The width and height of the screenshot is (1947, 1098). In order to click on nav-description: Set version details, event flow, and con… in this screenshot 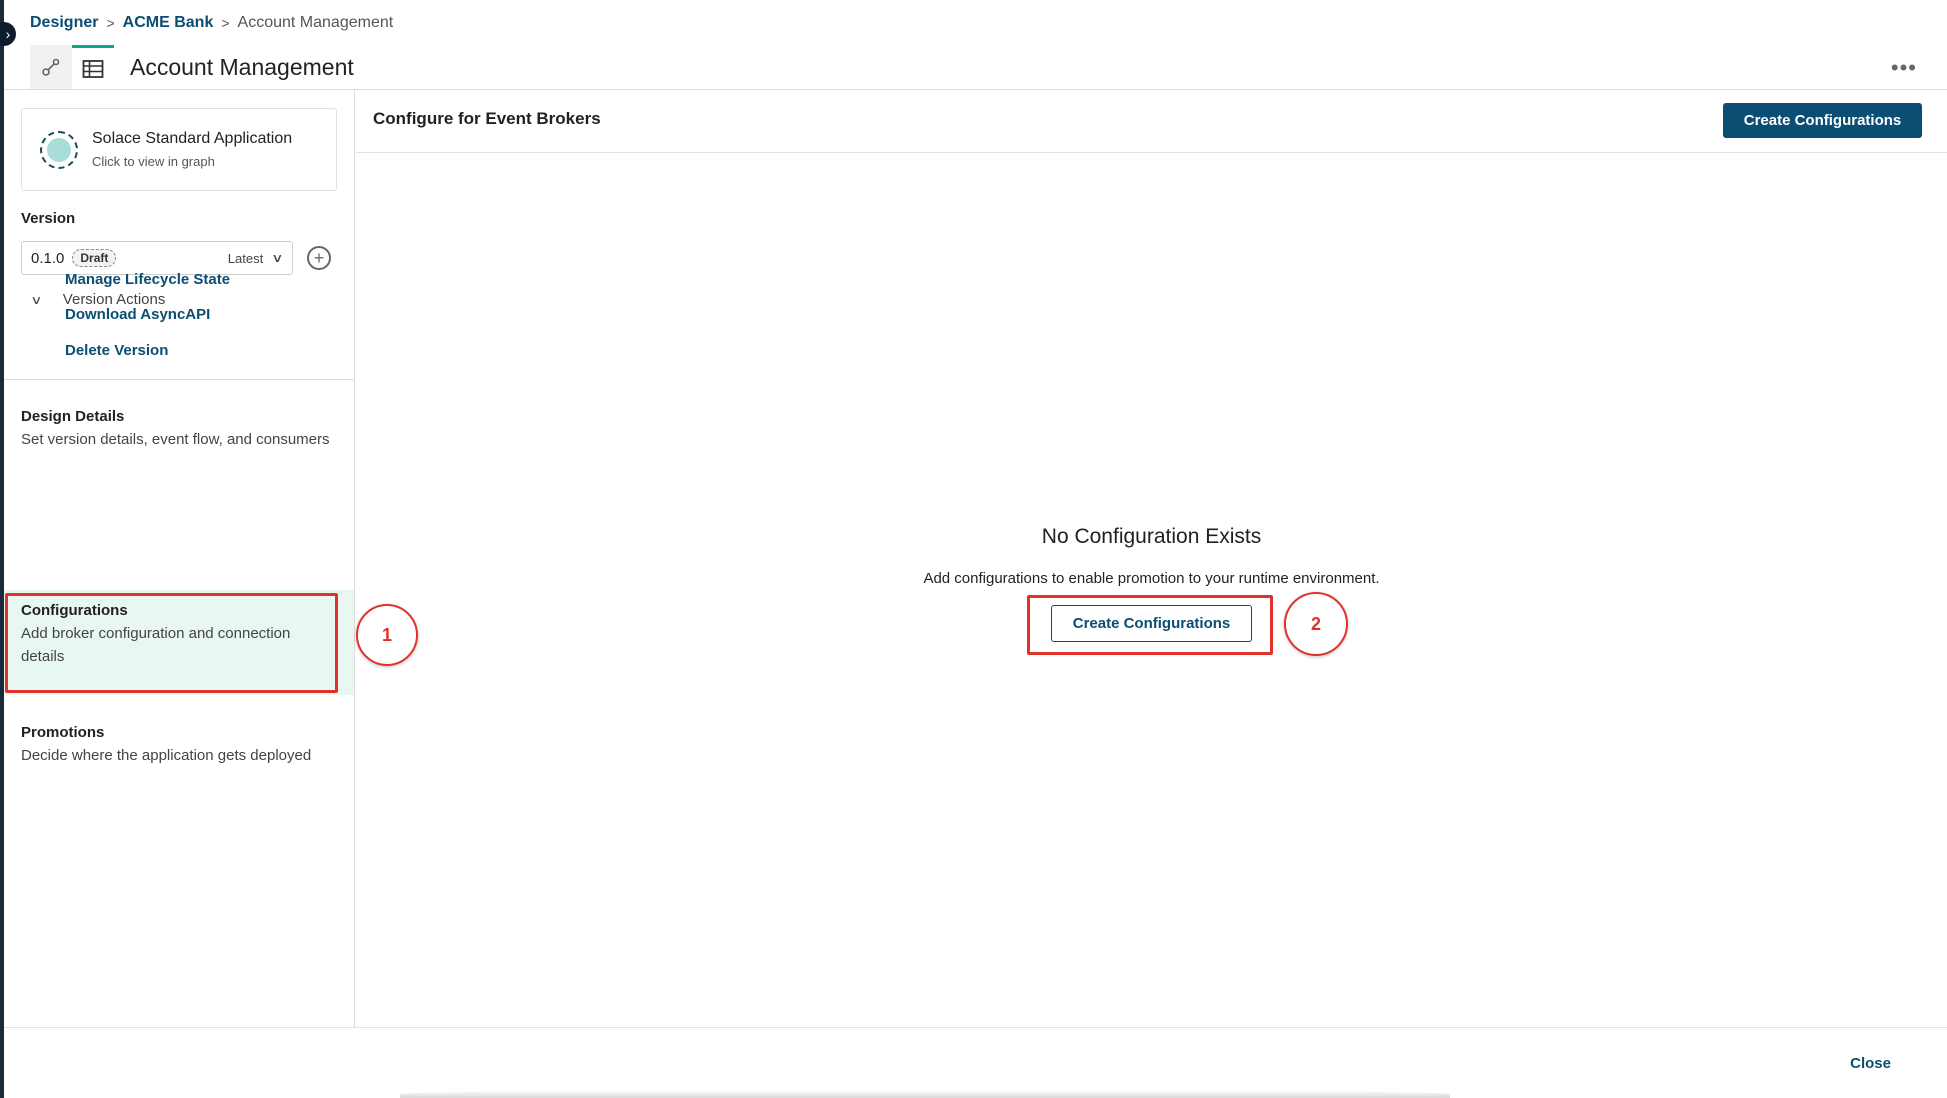, I will do `click(175, 439)`.